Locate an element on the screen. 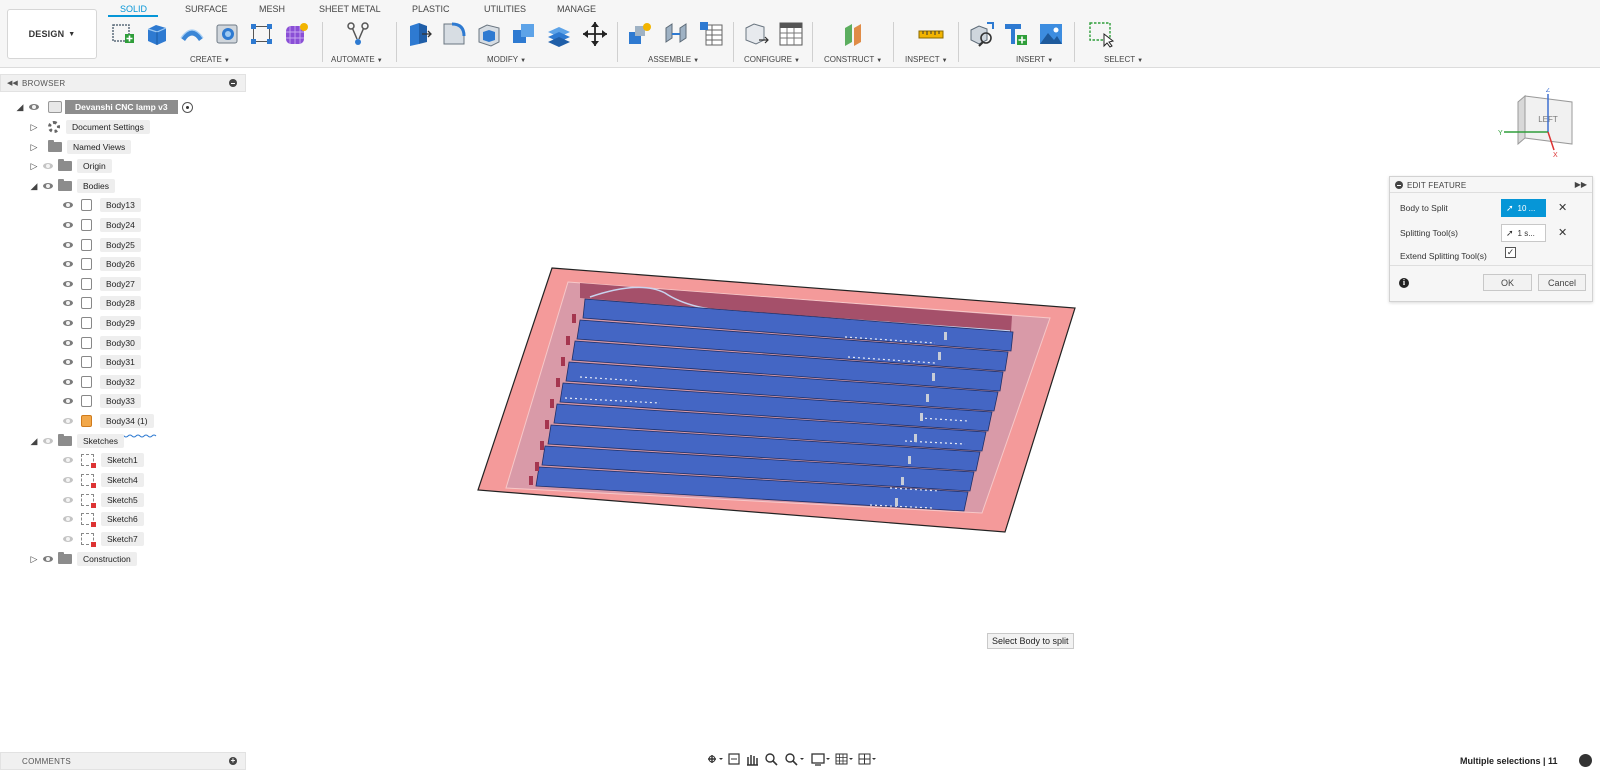  new-sketch-icon is located at coordinates (124, 34).